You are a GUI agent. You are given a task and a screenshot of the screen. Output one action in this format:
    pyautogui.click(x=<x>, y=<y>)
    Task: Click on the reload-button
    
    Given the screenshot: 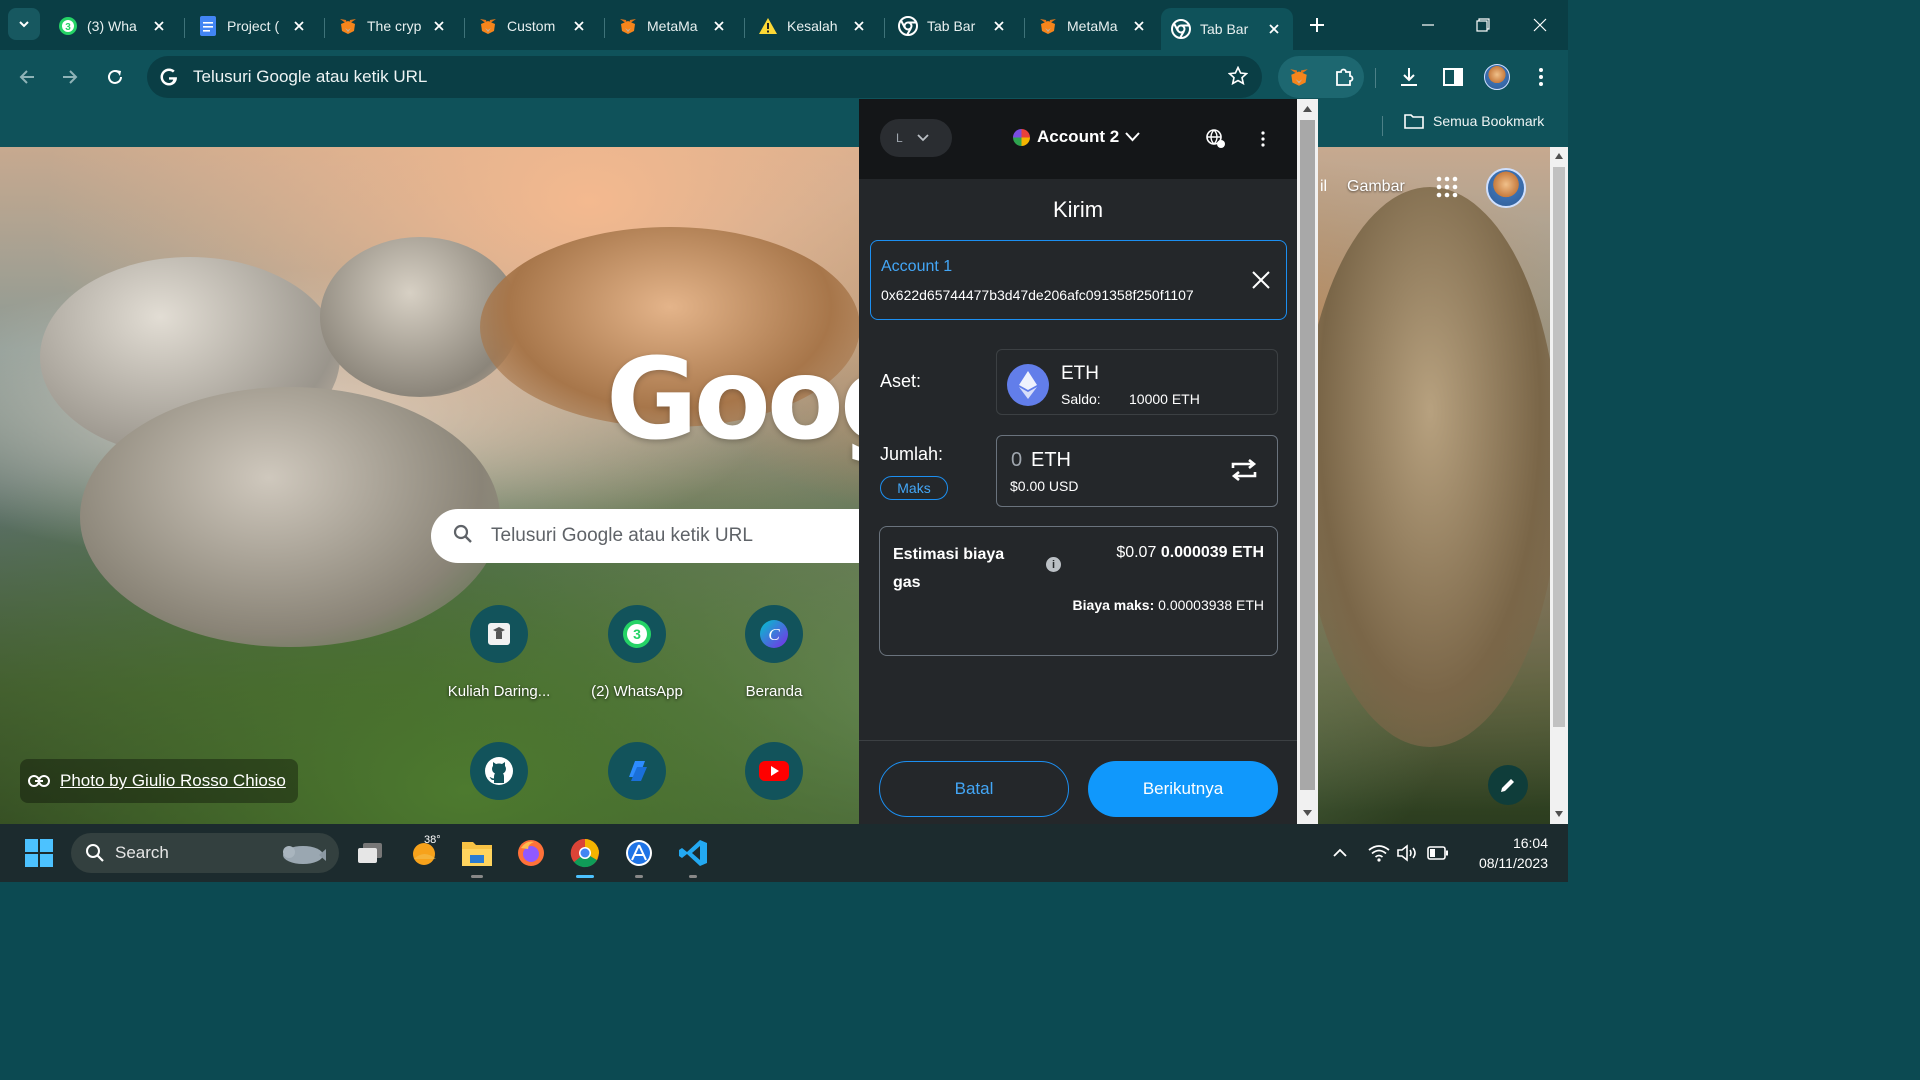 What is the action you would take?
    pyautogui.click(x=115, y=77)
    